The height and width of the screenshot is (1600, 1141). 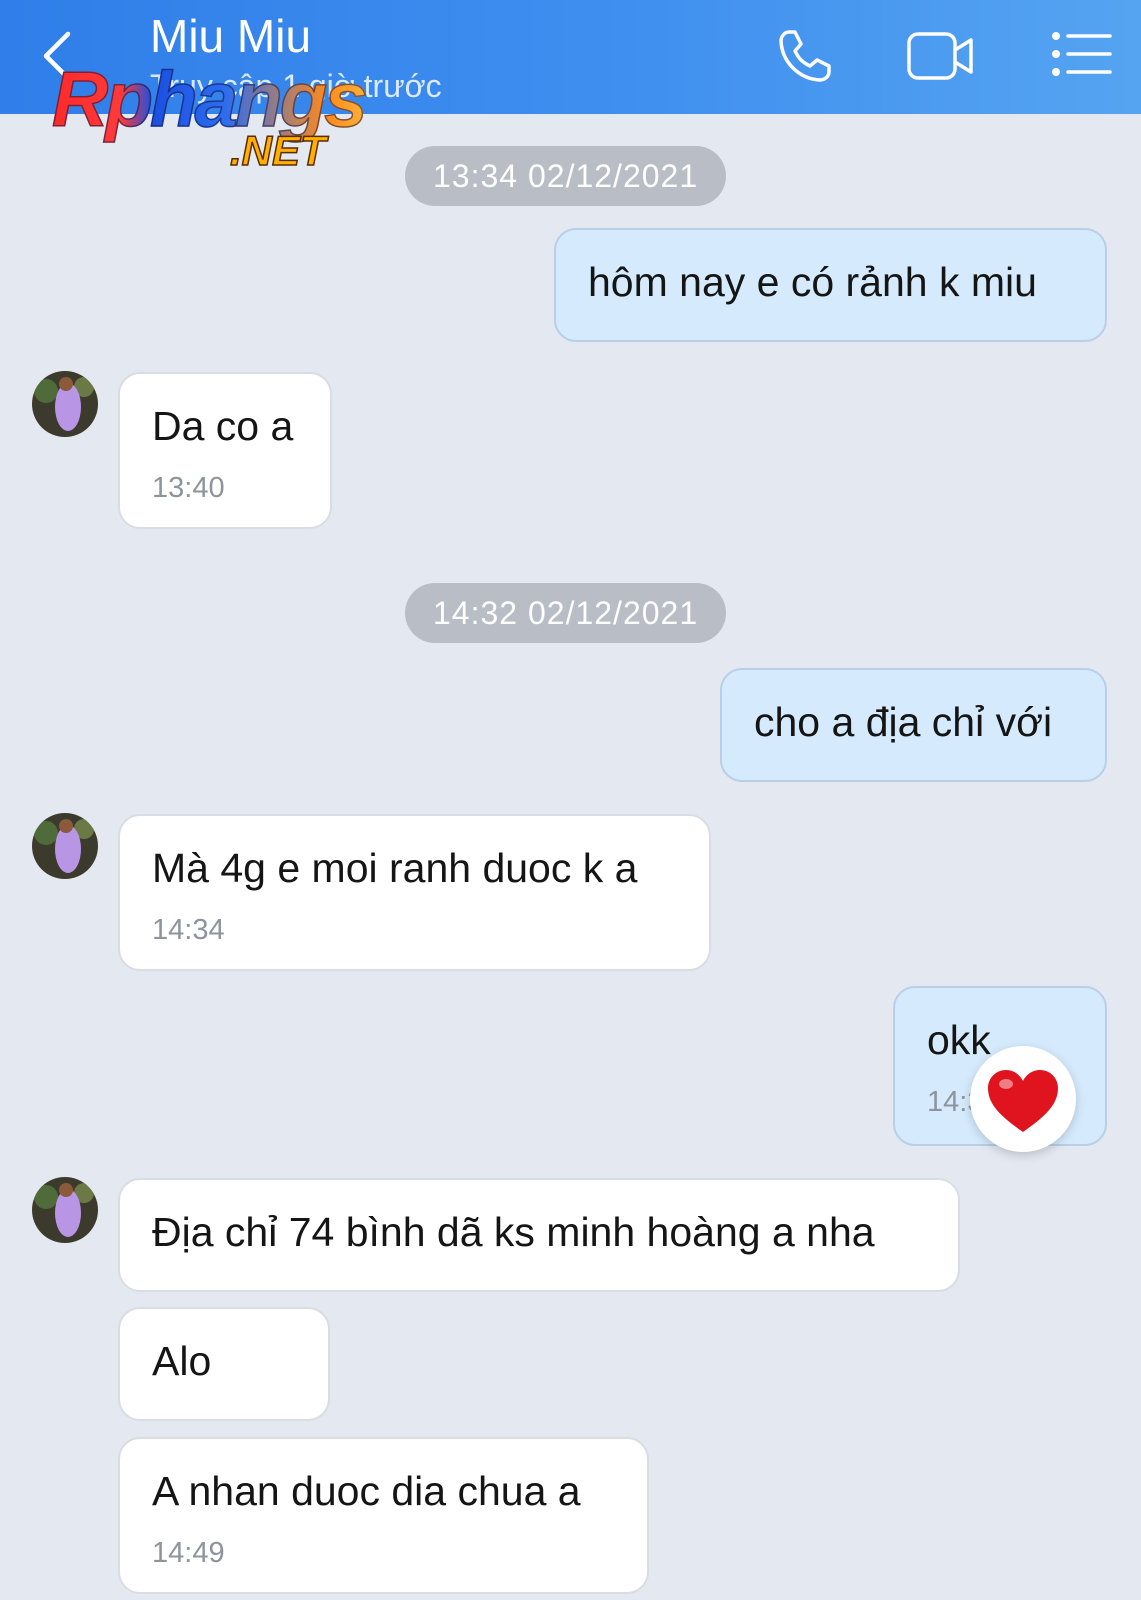 I want to click on message-text: hôm nay e có rảnh k miu, so click(x=812, y=282).